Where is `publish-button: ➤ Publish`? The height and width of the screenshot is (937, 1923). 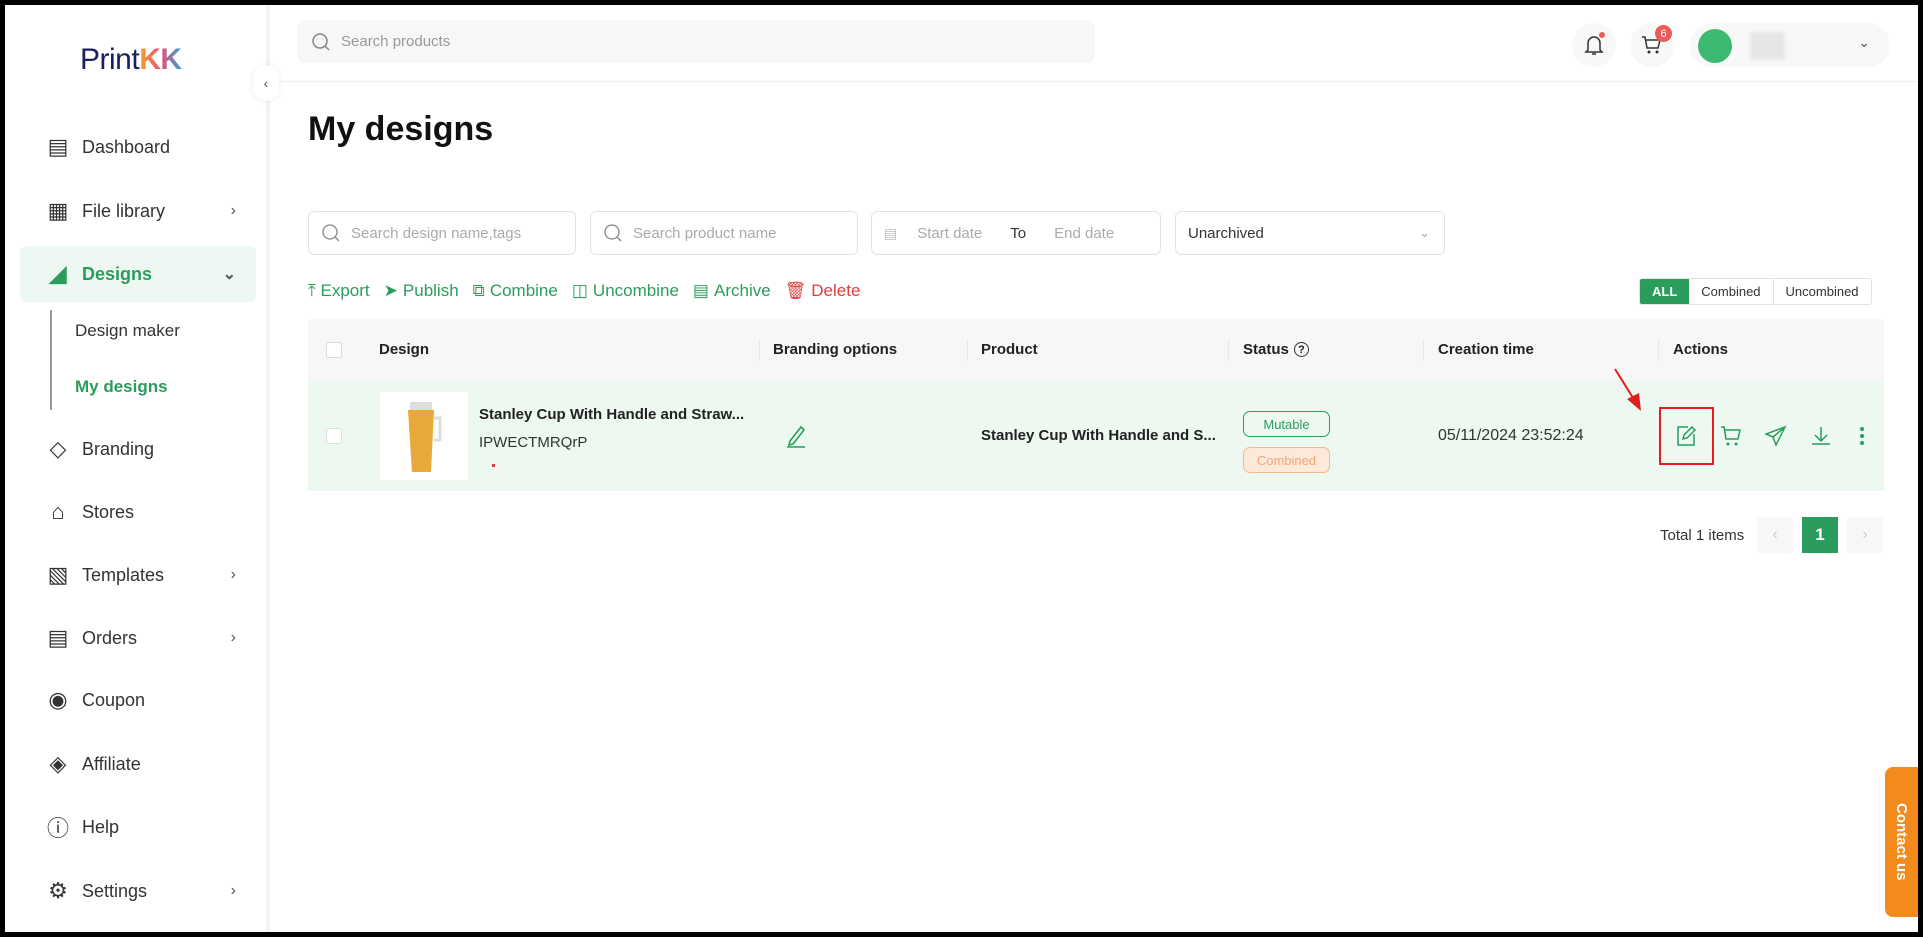 publish-button: ➤ Publish is located at coordinates (421, 291).